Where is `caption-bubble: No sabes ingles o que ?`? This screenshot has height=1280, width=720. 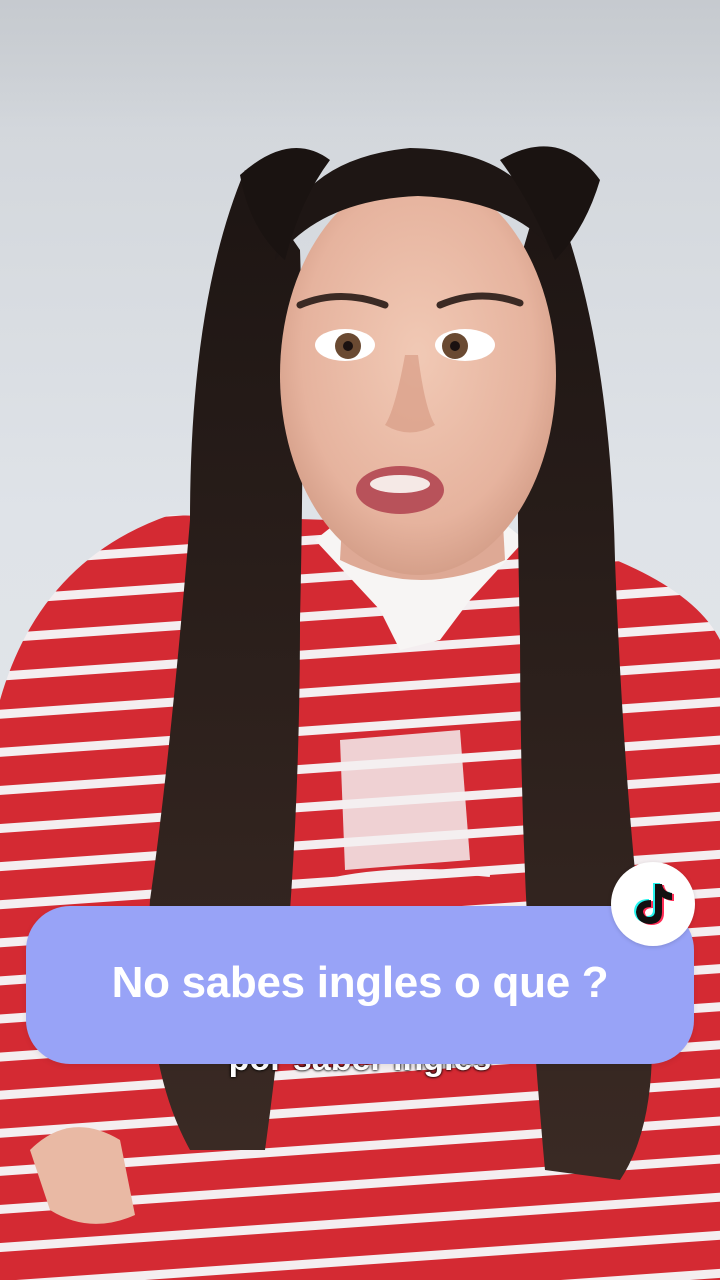 caption-bubble: No sabes ingles o que ? is located at coordinates (360, 985).